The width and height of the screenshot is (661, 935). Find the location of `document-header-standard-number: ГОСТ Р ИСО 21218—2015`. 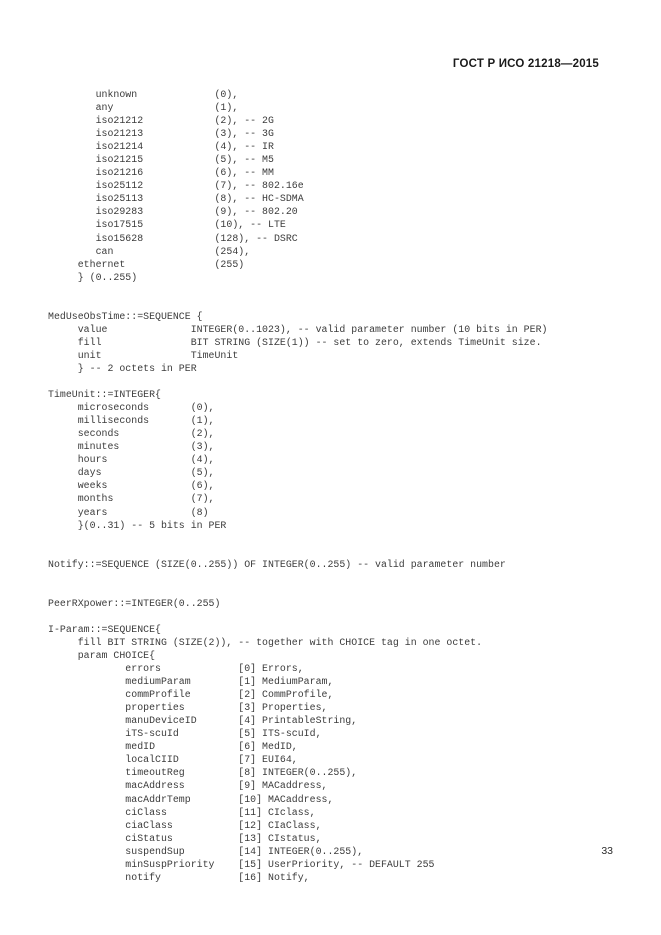

document-header-standard-number: ГОСТ Р ИСО 21218—2015 is located at coordinates (525, 64).